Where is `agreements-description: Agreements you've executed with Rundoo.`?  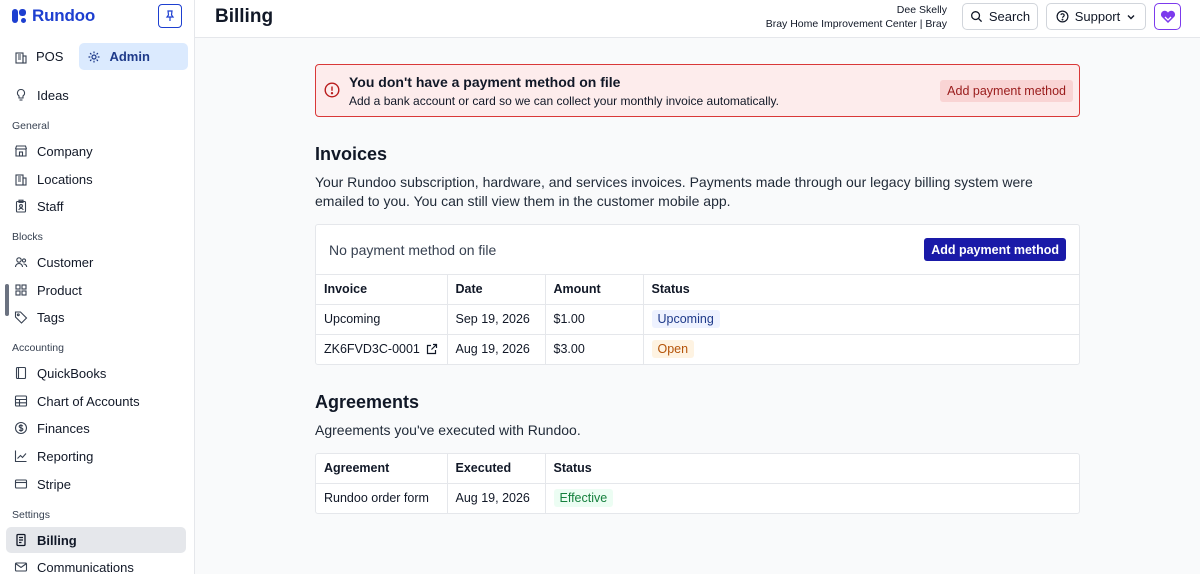
agreements-description: Agreements you've executed with Rundoo. is located at coordinates (448, 430).